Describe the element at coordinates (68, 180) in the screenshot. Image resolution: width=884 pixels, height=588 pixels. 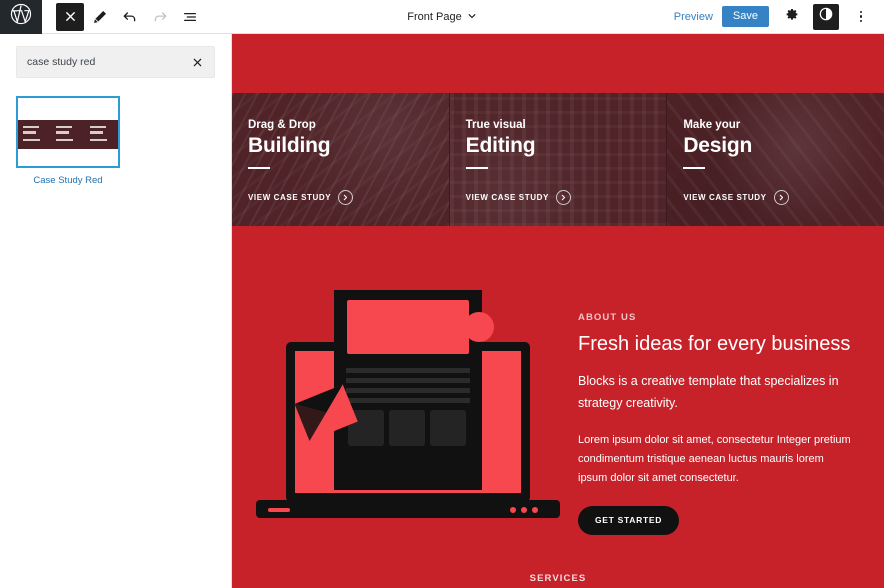
I see `pattern-item-label: Case Study Red` at that location.